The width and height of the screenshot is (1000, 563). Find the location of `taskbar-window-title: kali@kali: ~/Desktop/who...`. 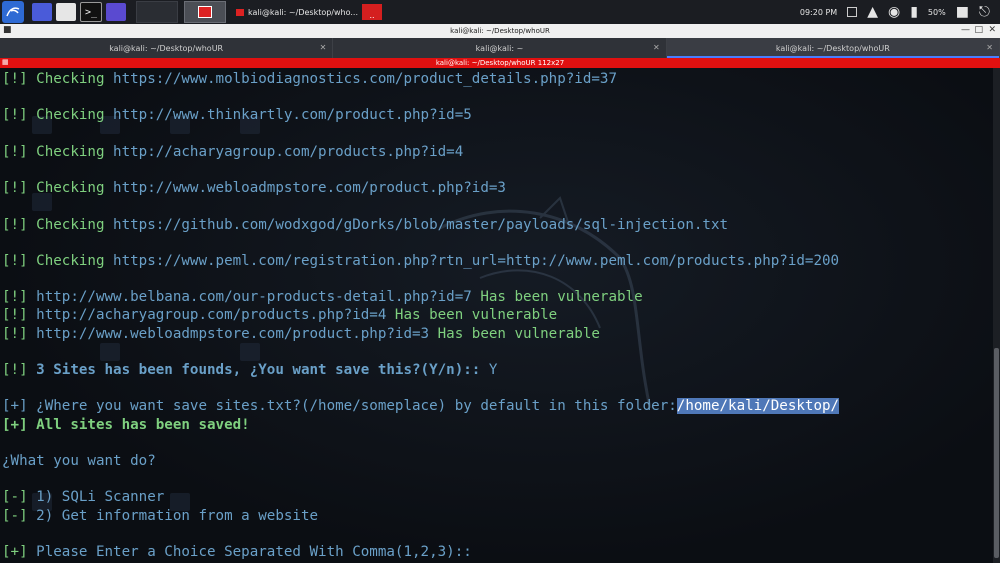

taskbar-window-title: kali@kali: ~/Desktop/who... is located at coordinates (303, 12).